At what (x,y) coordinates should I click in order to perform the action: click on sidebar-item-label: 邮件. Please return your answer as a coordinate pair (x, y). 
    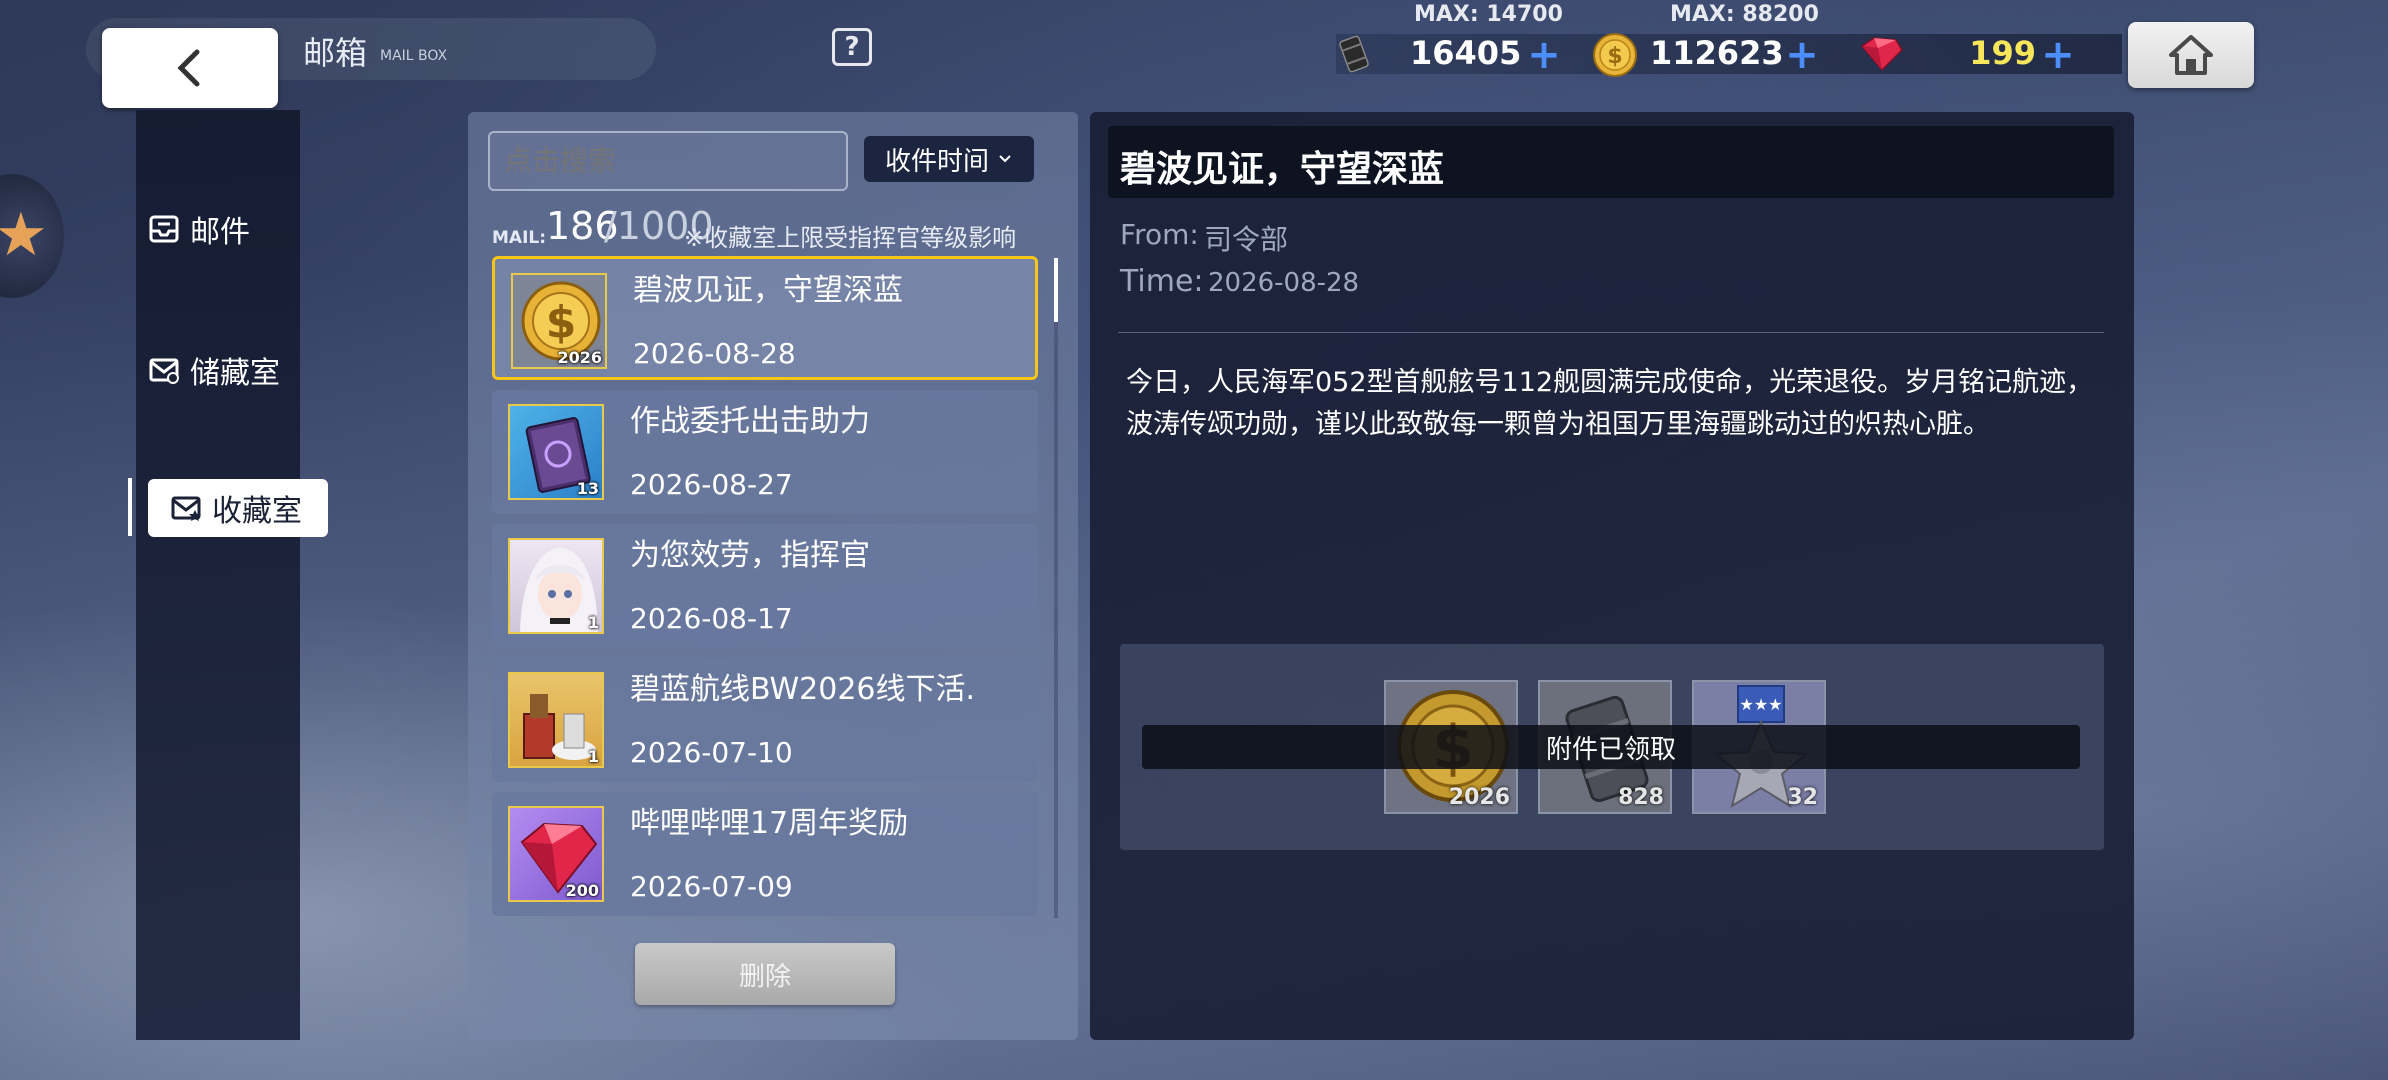
    Looking at the image, I should click on (220, 232).